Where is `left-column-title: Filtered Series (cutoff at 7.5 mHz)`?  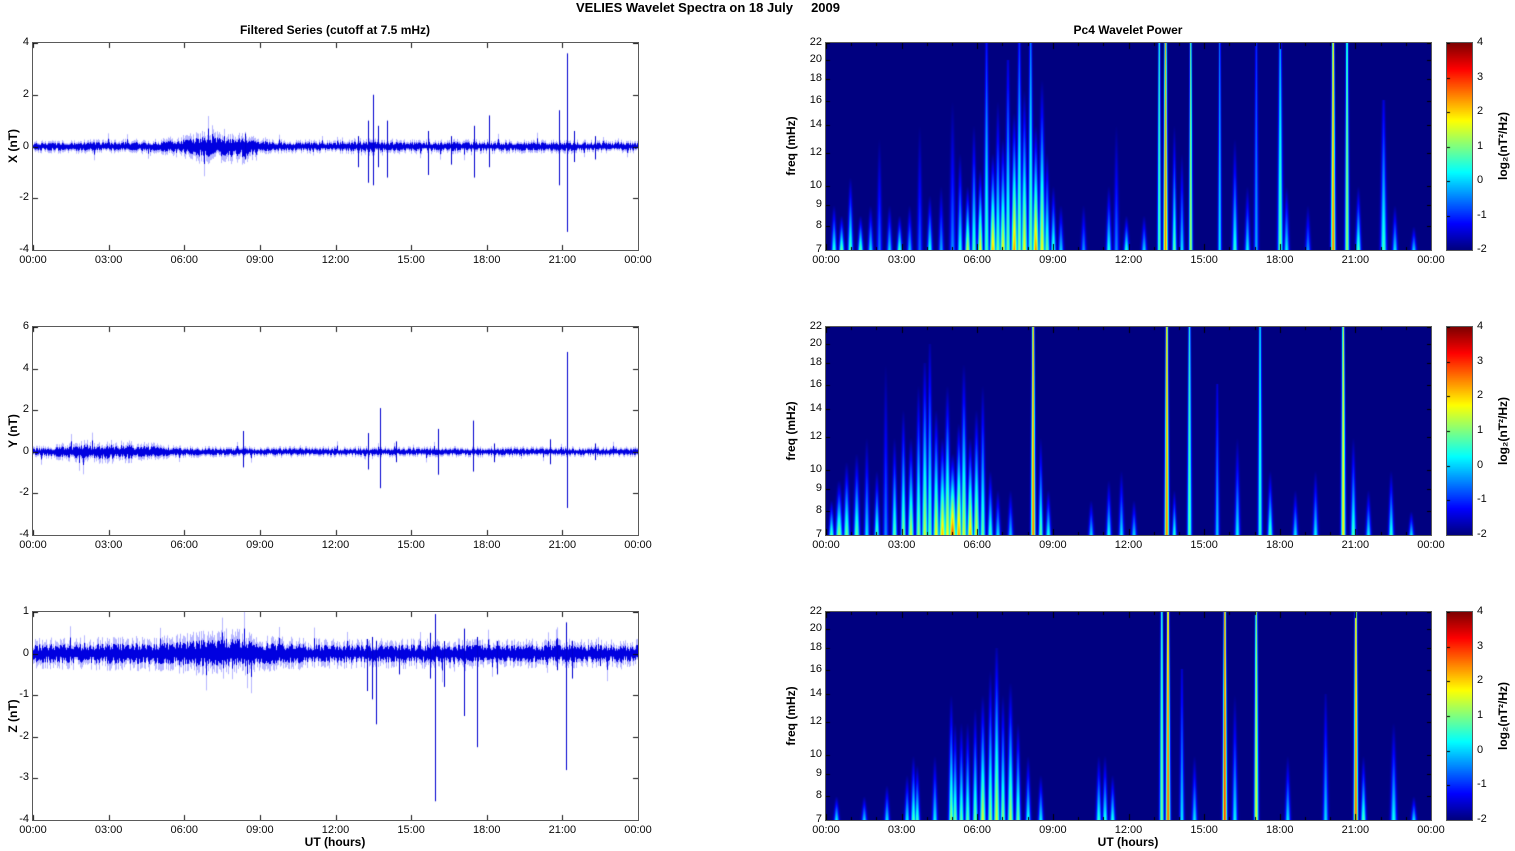
left-column-title: Filtered Series (cutoff at 7.5 mHz) is located at coordinates (335, 30).